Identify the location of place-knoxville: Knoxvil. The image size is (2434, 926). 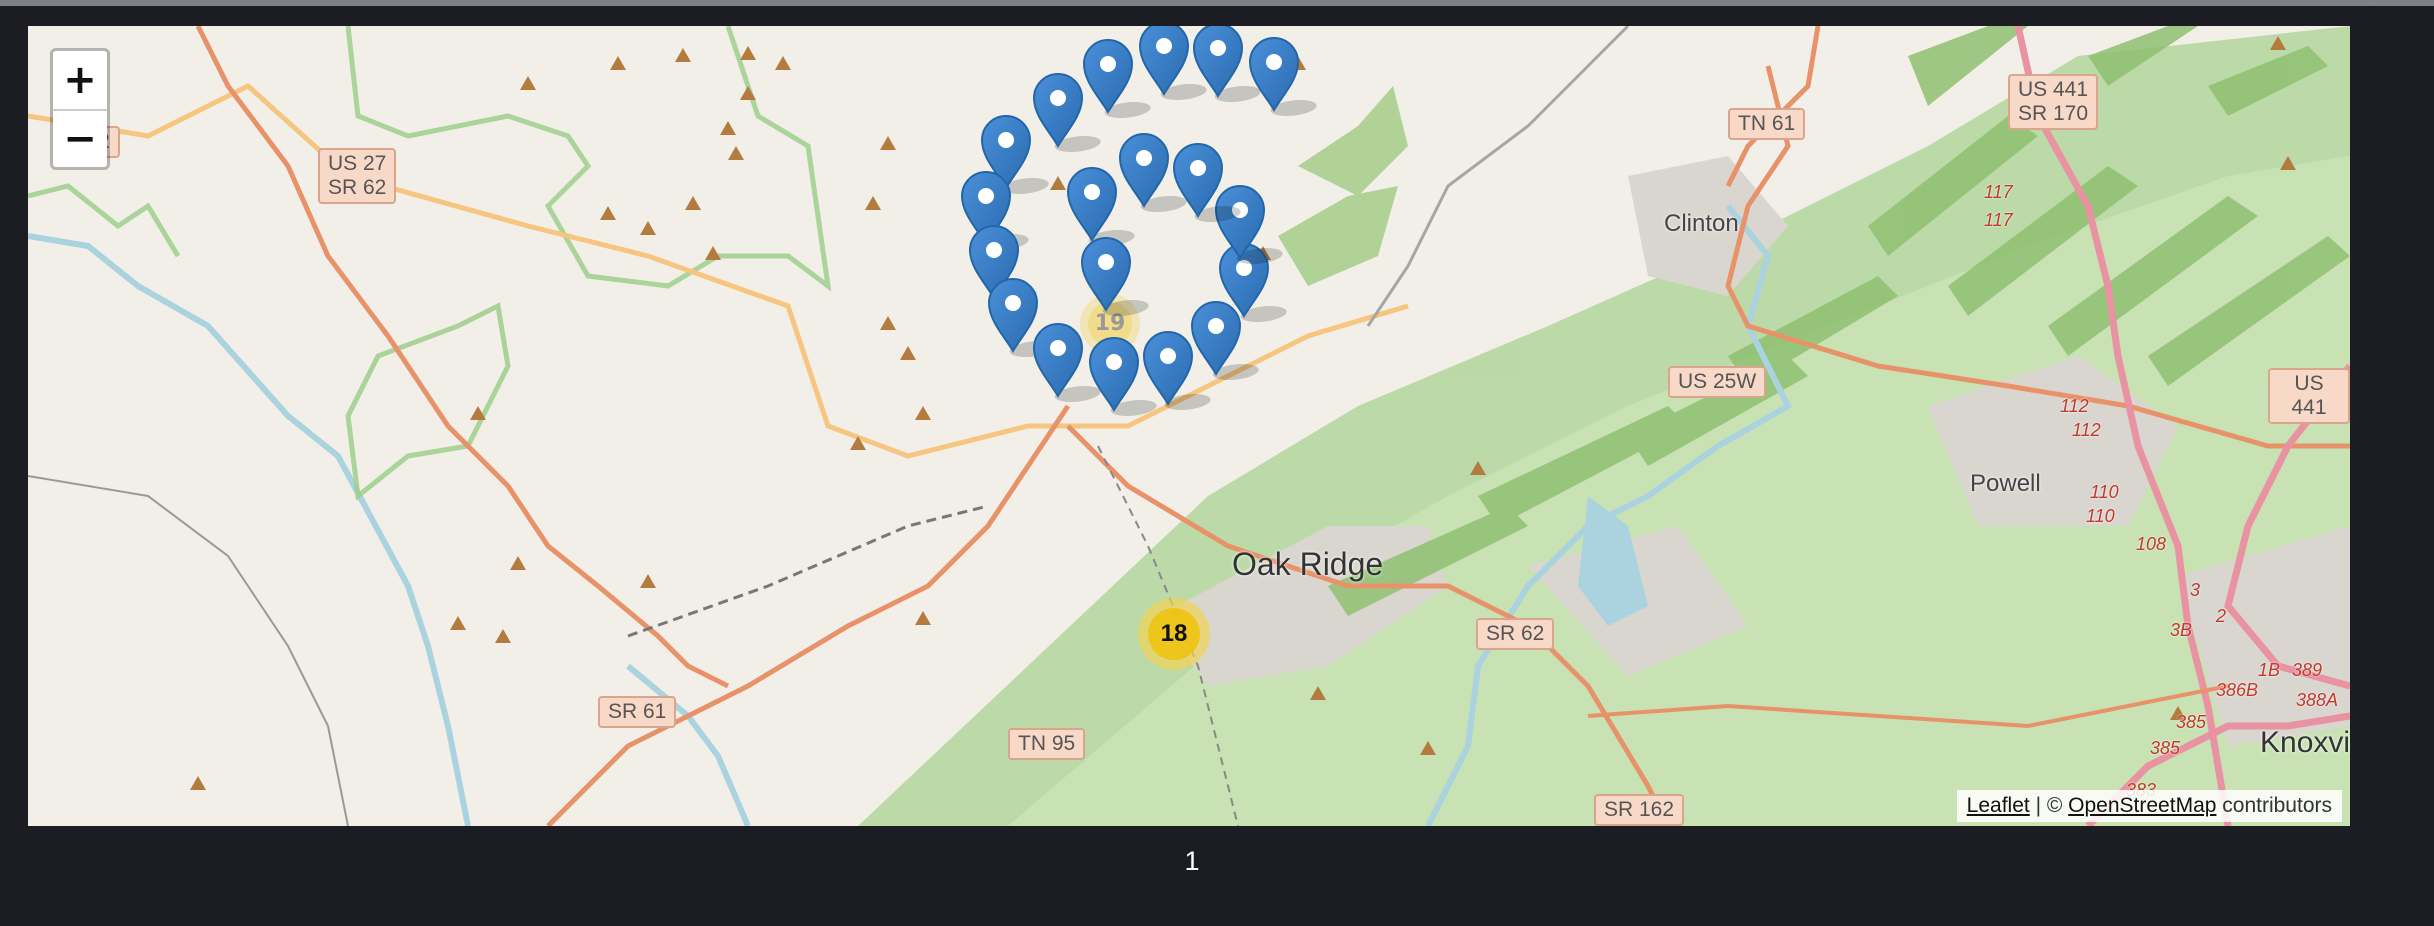
(2305, 742).